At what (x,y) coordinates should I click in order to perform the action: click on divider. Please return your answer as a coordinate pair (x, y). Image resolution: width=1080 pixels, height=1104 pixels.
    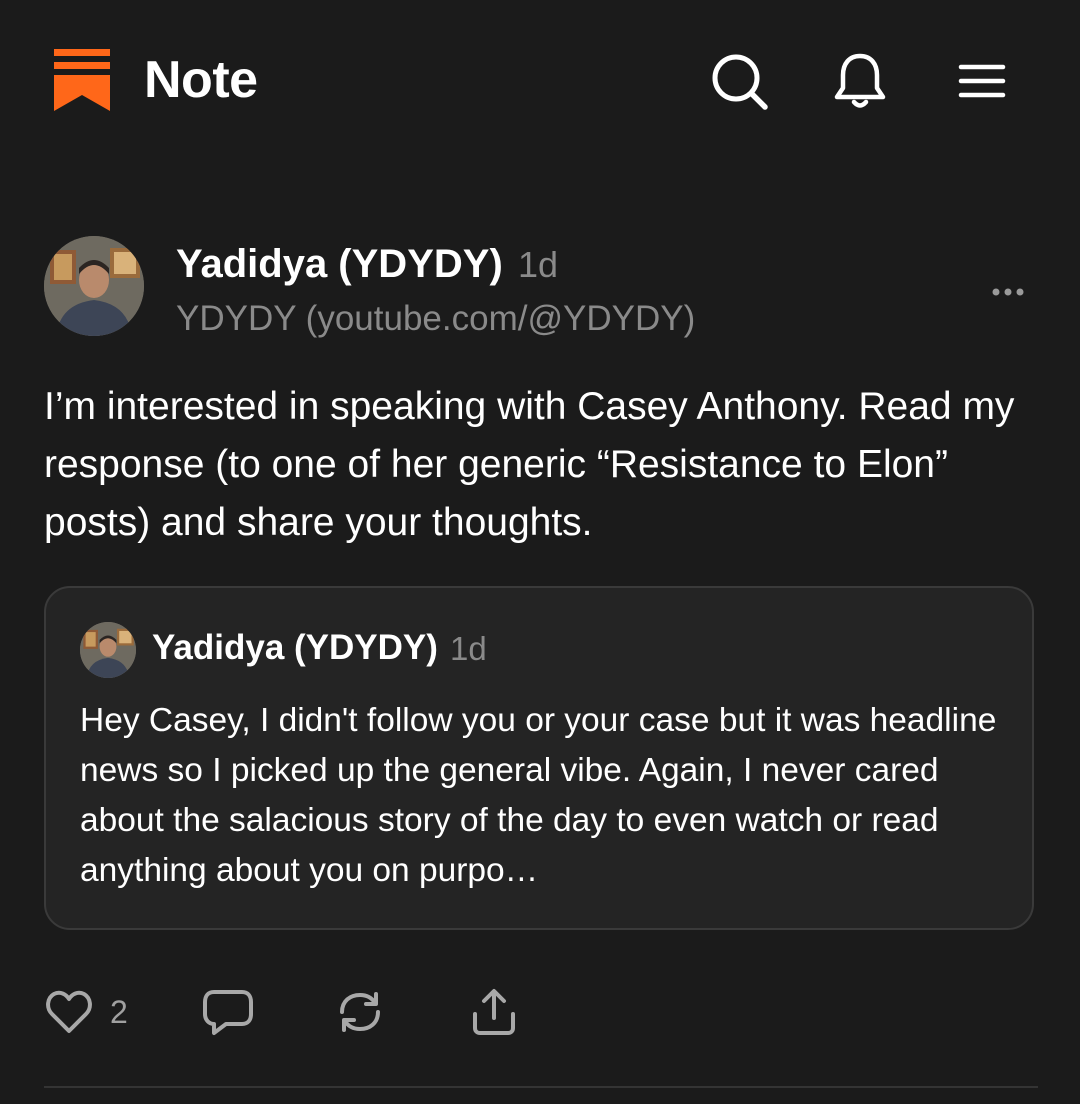
    Looking at the image, I should click on (541, 1087).